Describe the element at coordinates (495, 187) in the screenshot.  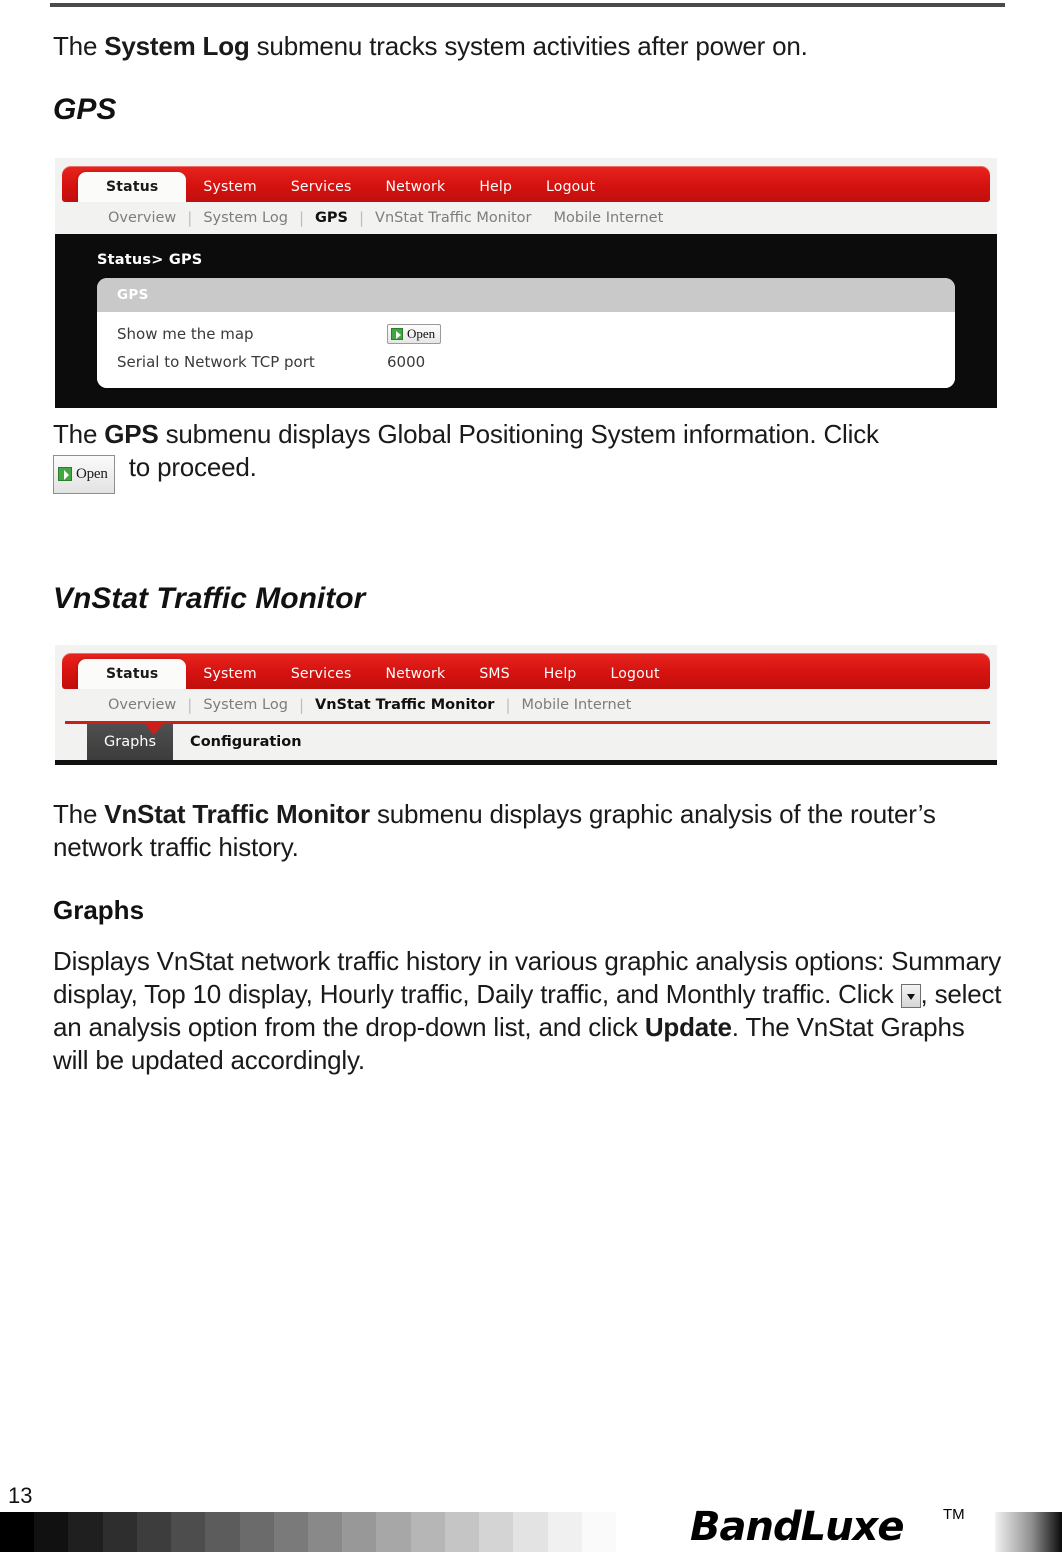
I see `gps-tab-help: Help` at that location.